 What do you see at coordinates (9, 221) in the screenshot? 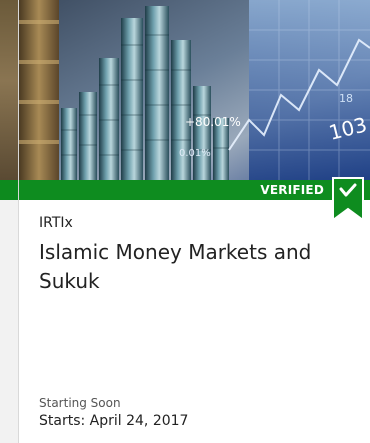
I see `previous-card-edge` at bounding box center [9, 221].